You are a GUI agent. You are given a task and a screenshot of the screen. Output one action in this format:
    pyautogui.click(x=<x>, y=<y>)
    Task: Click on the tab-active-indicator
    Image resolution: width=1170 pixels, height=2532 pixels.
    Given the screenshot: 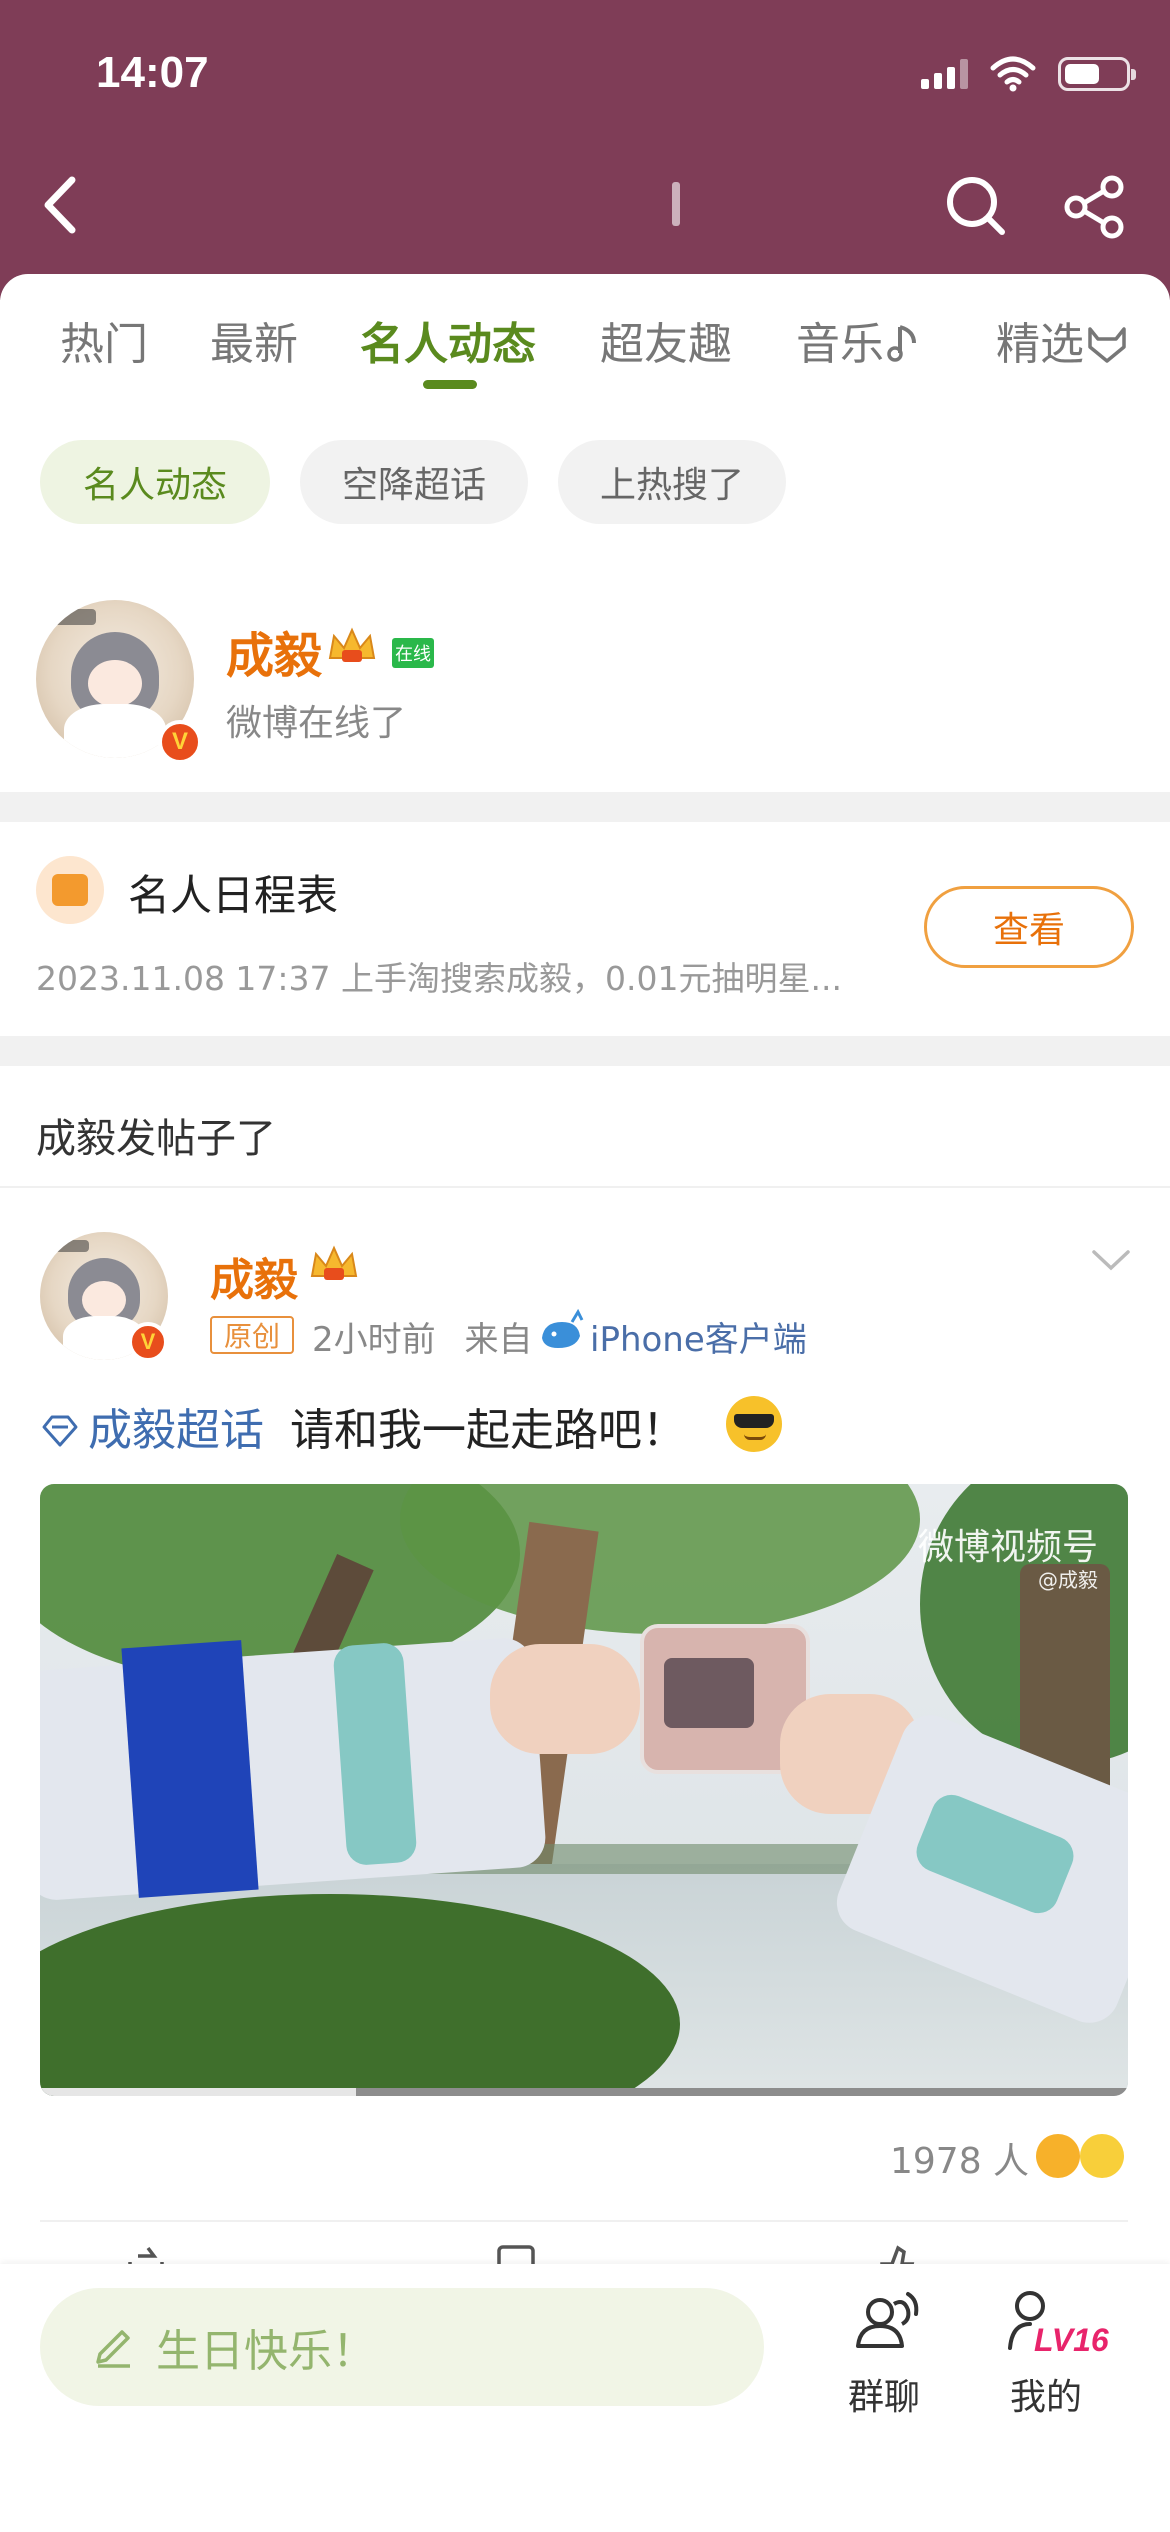 What is the action you would take?
    pyautogui.click(x=450, y=384)
    